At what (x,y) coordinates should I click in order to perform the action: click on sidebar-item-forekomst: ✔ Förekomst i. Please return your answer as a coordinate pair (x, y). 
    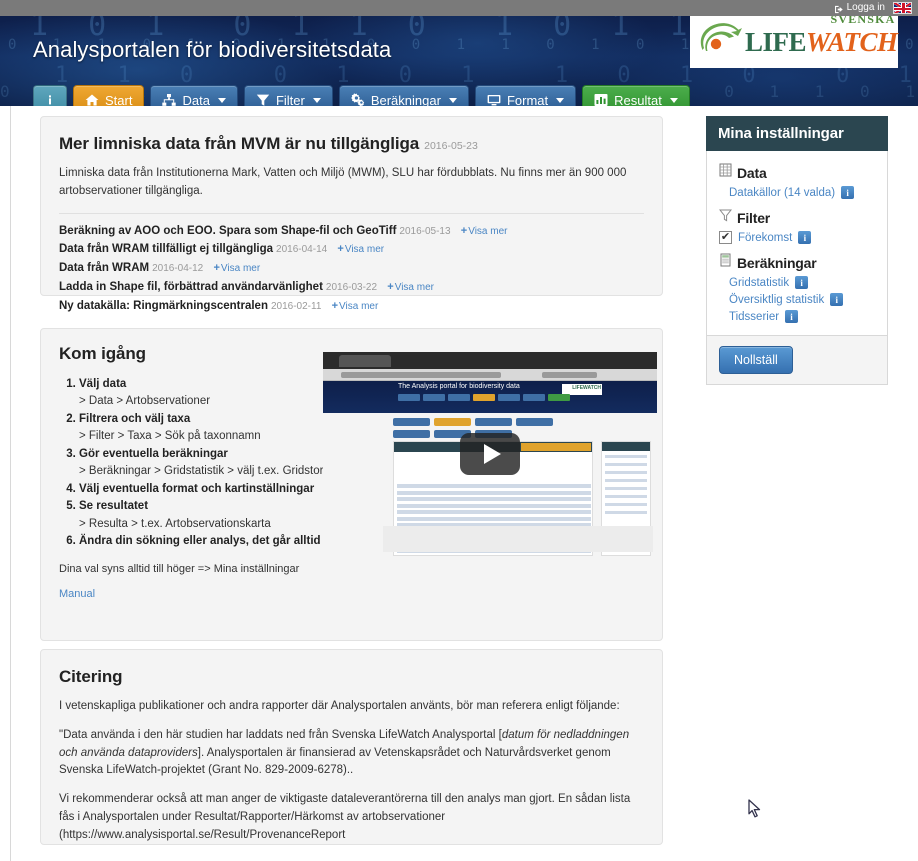
    Looking at the image, I should click on (797, 237).